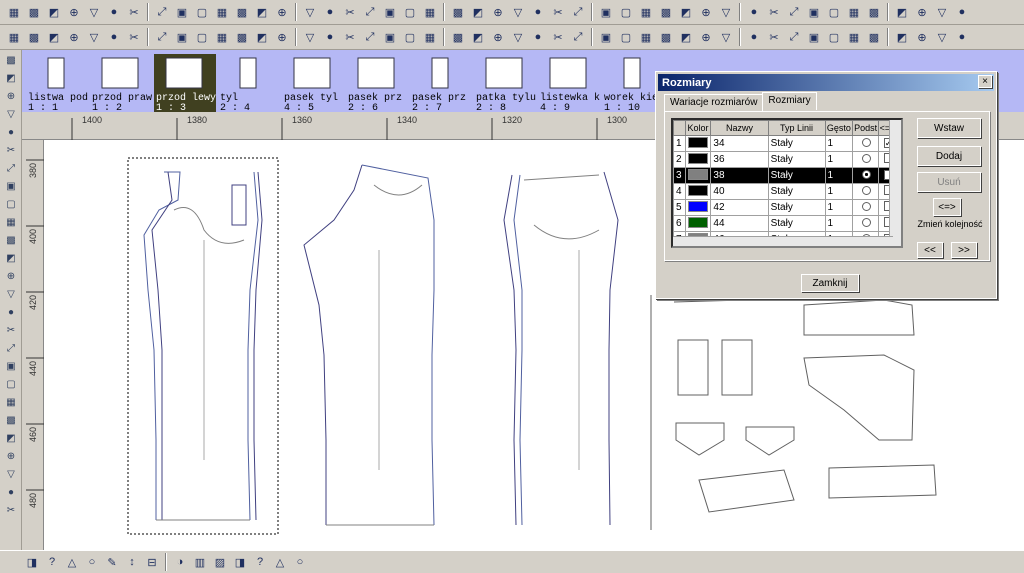 The height and width of the screenshot is (573, 1024). What do you see at coordinates (478, 12) in the screenshot?
I see `main-tool-23-icon: ◩` at bounding box center [478, 12].